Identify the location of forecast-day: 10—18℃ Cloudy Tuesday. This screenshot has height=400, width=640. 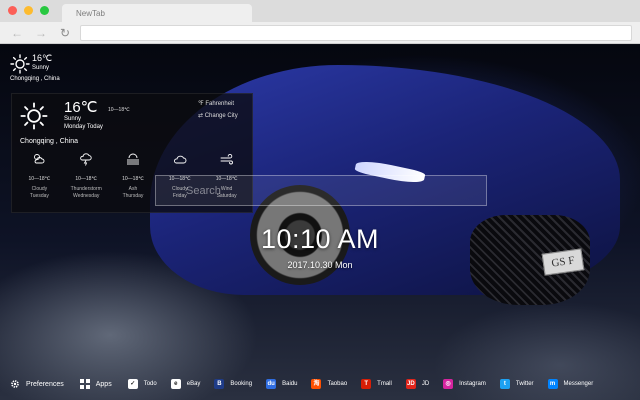
(39, 180).